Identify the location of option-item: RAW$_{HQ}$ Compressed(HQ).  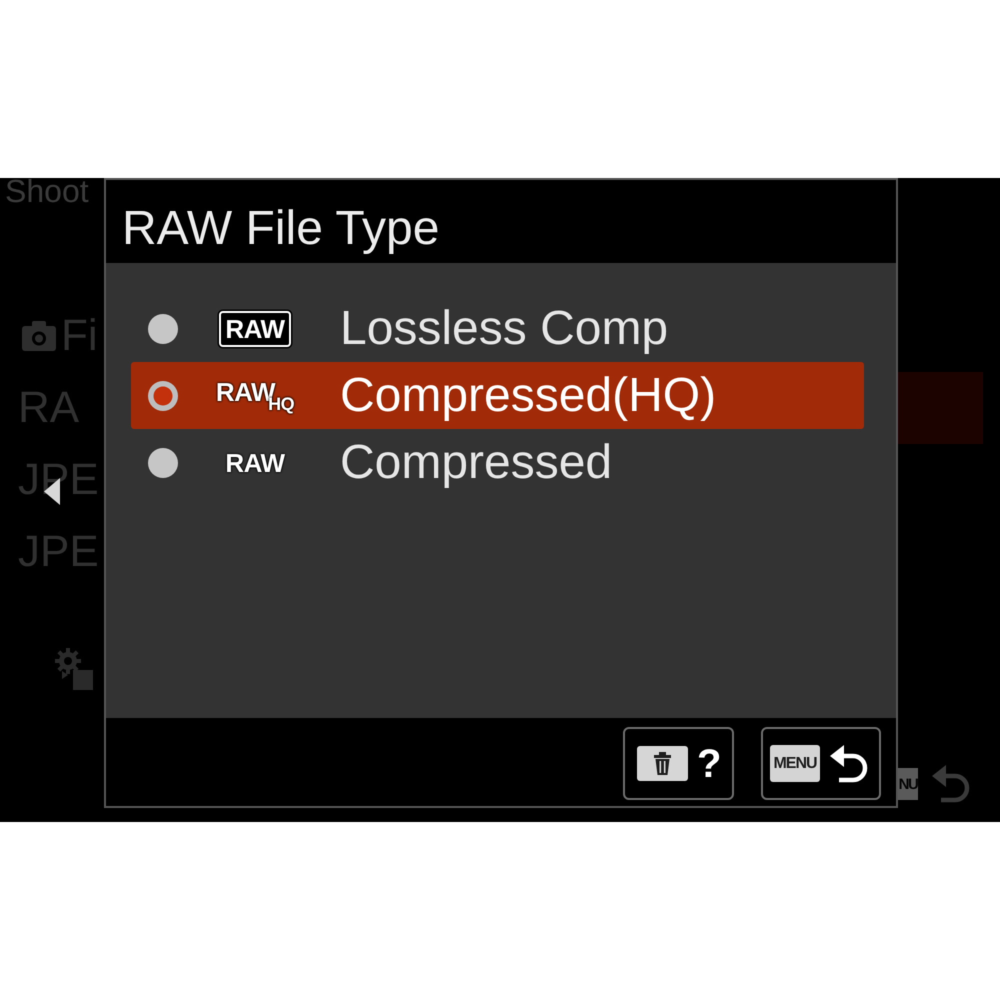
(497, 395).